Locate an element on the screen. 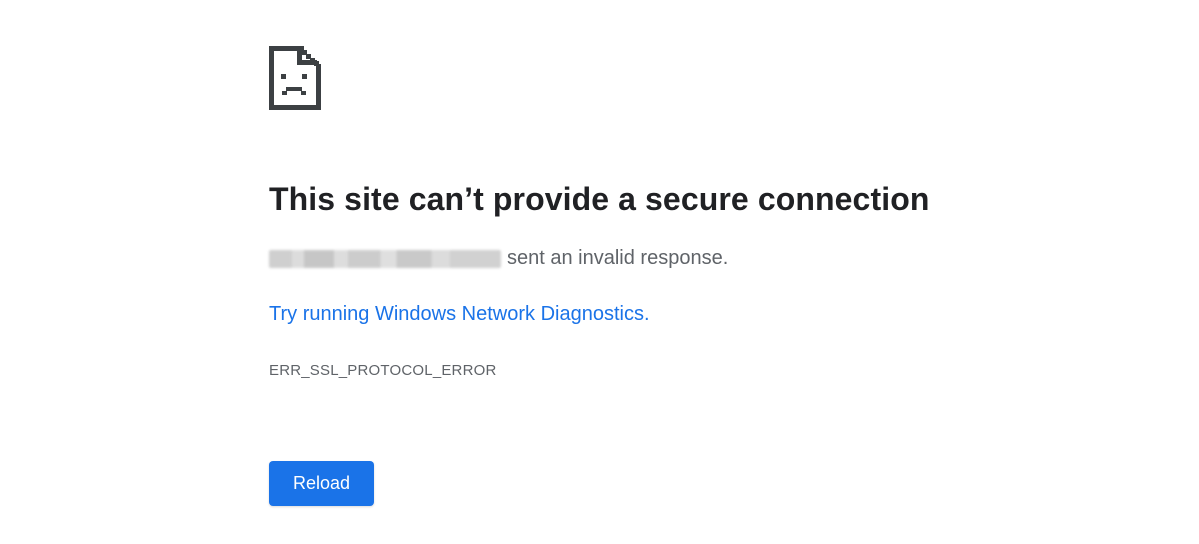  error-description: sent an invalid response. is located at coordinates (498, 258).